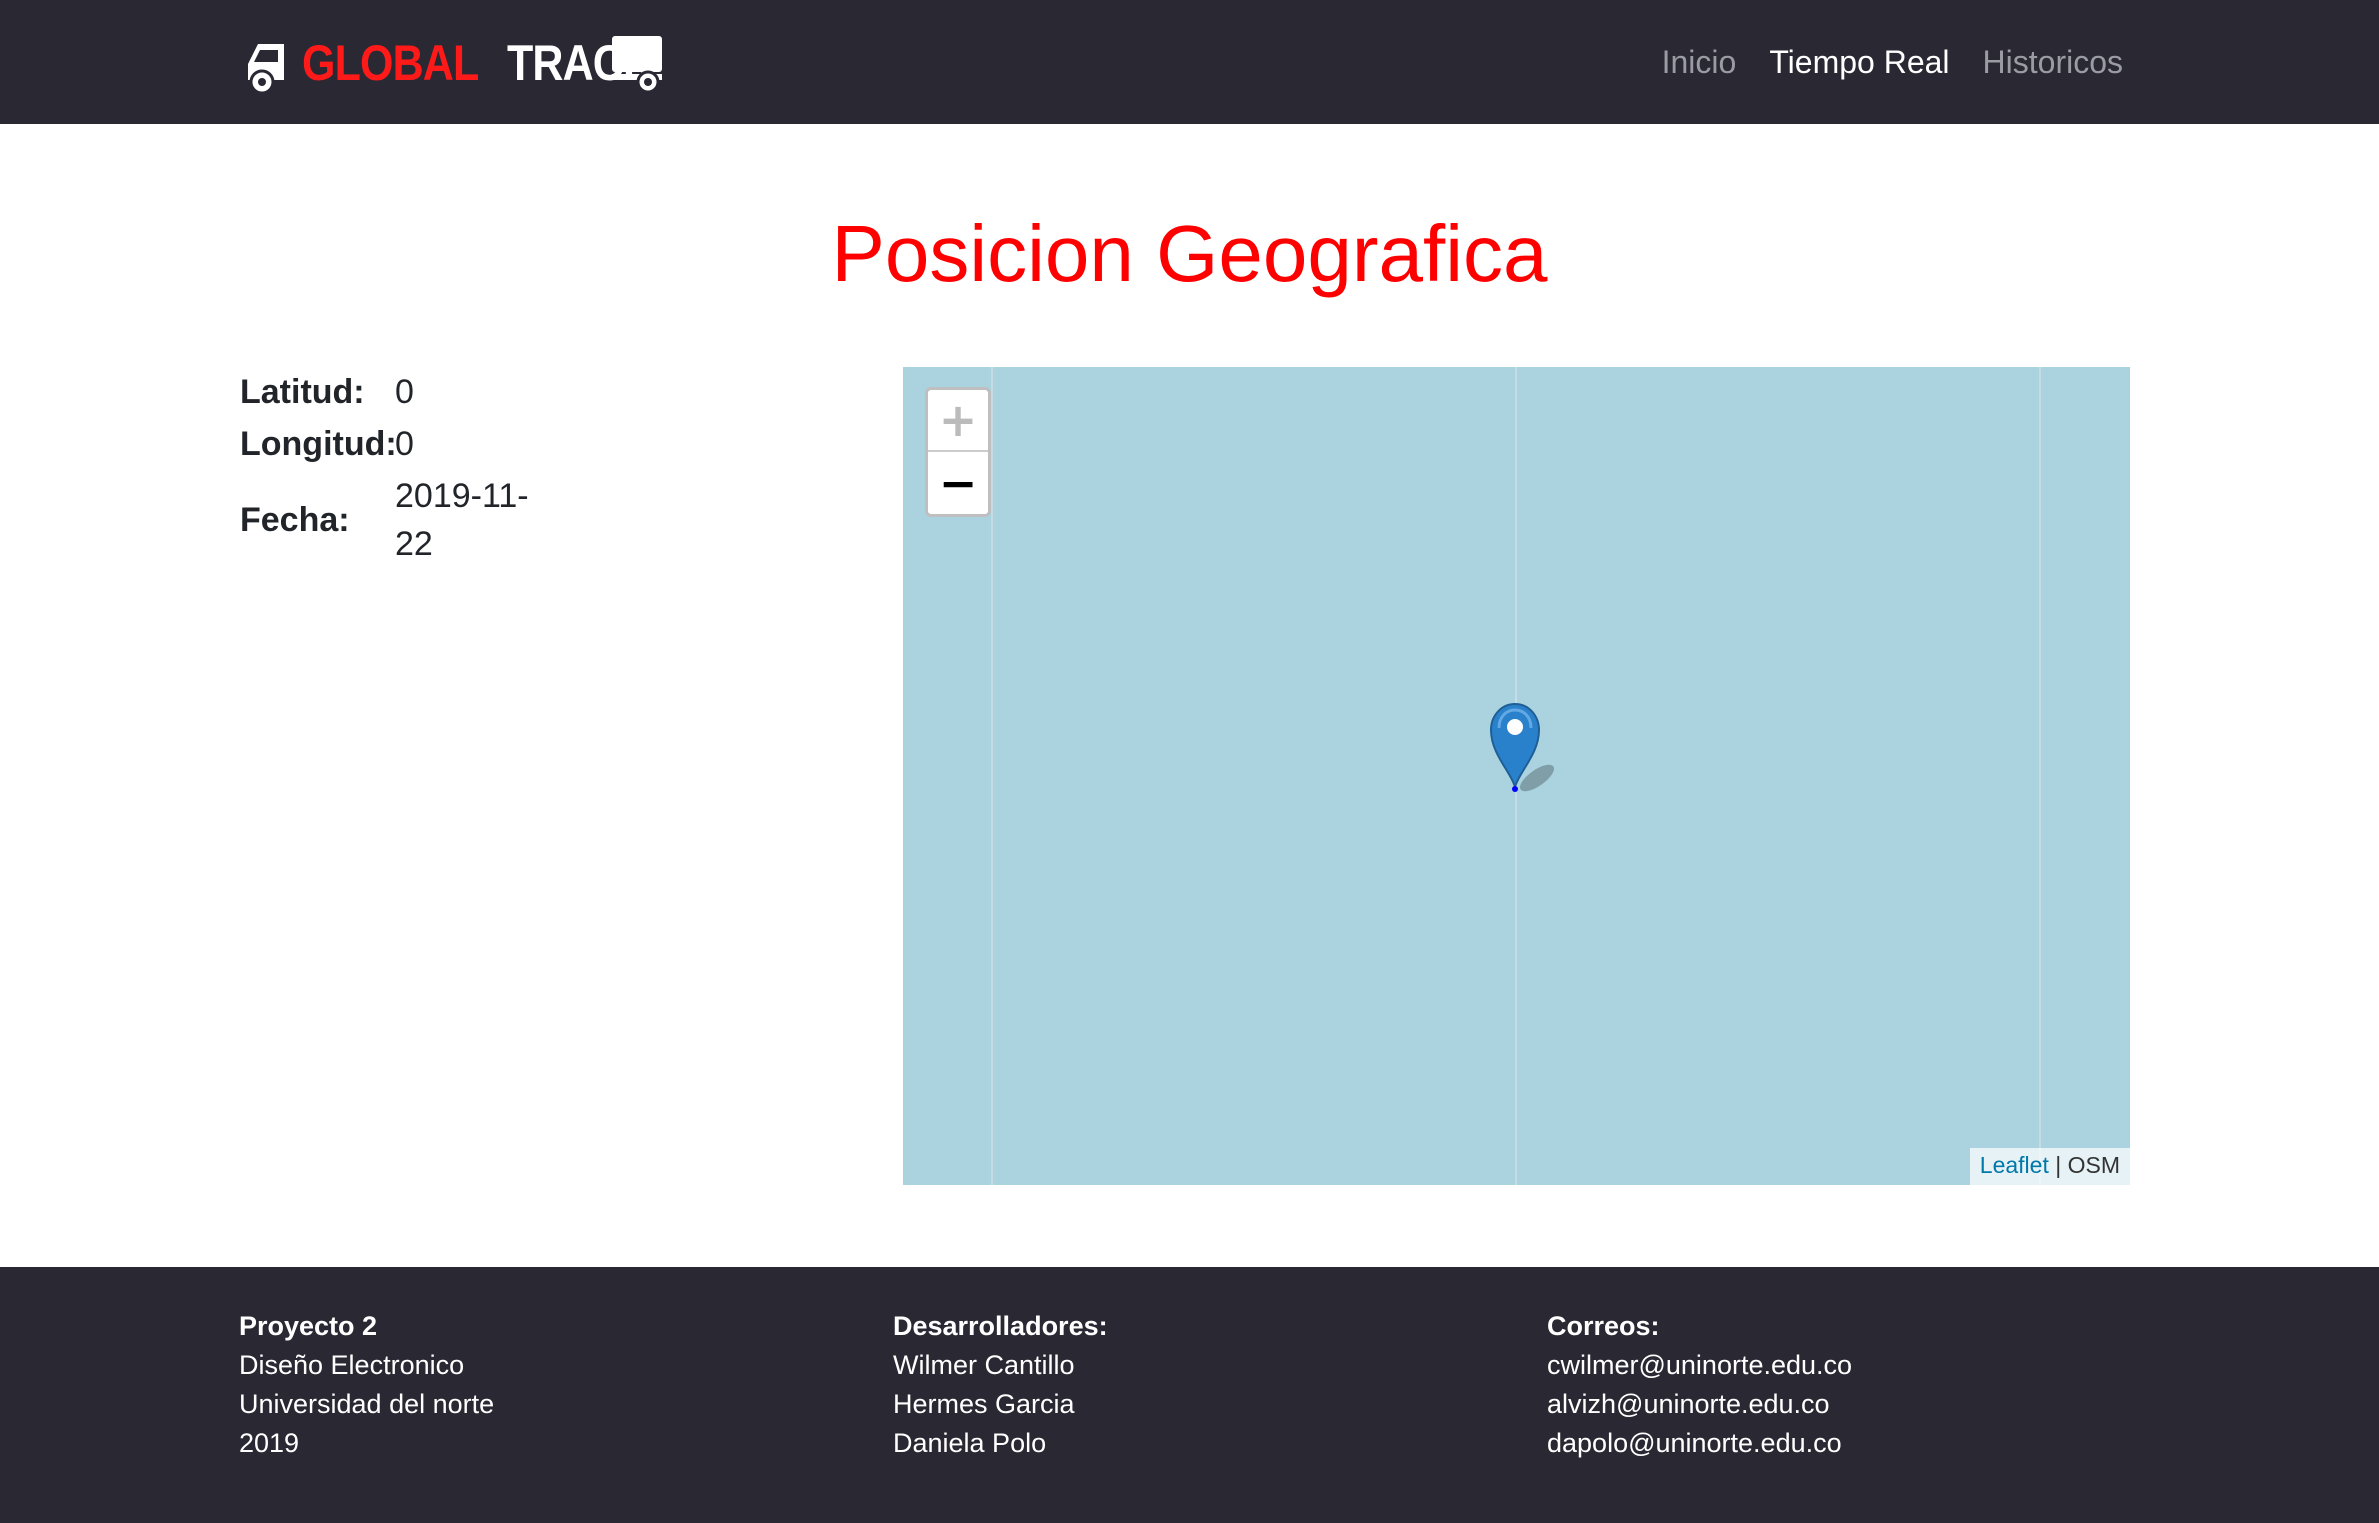 The height and width of the screenshot is (1523, 2379). Describe the element at coordinates (269, 1443) in the screenshot. I see `footer-line: 2019` at that location.